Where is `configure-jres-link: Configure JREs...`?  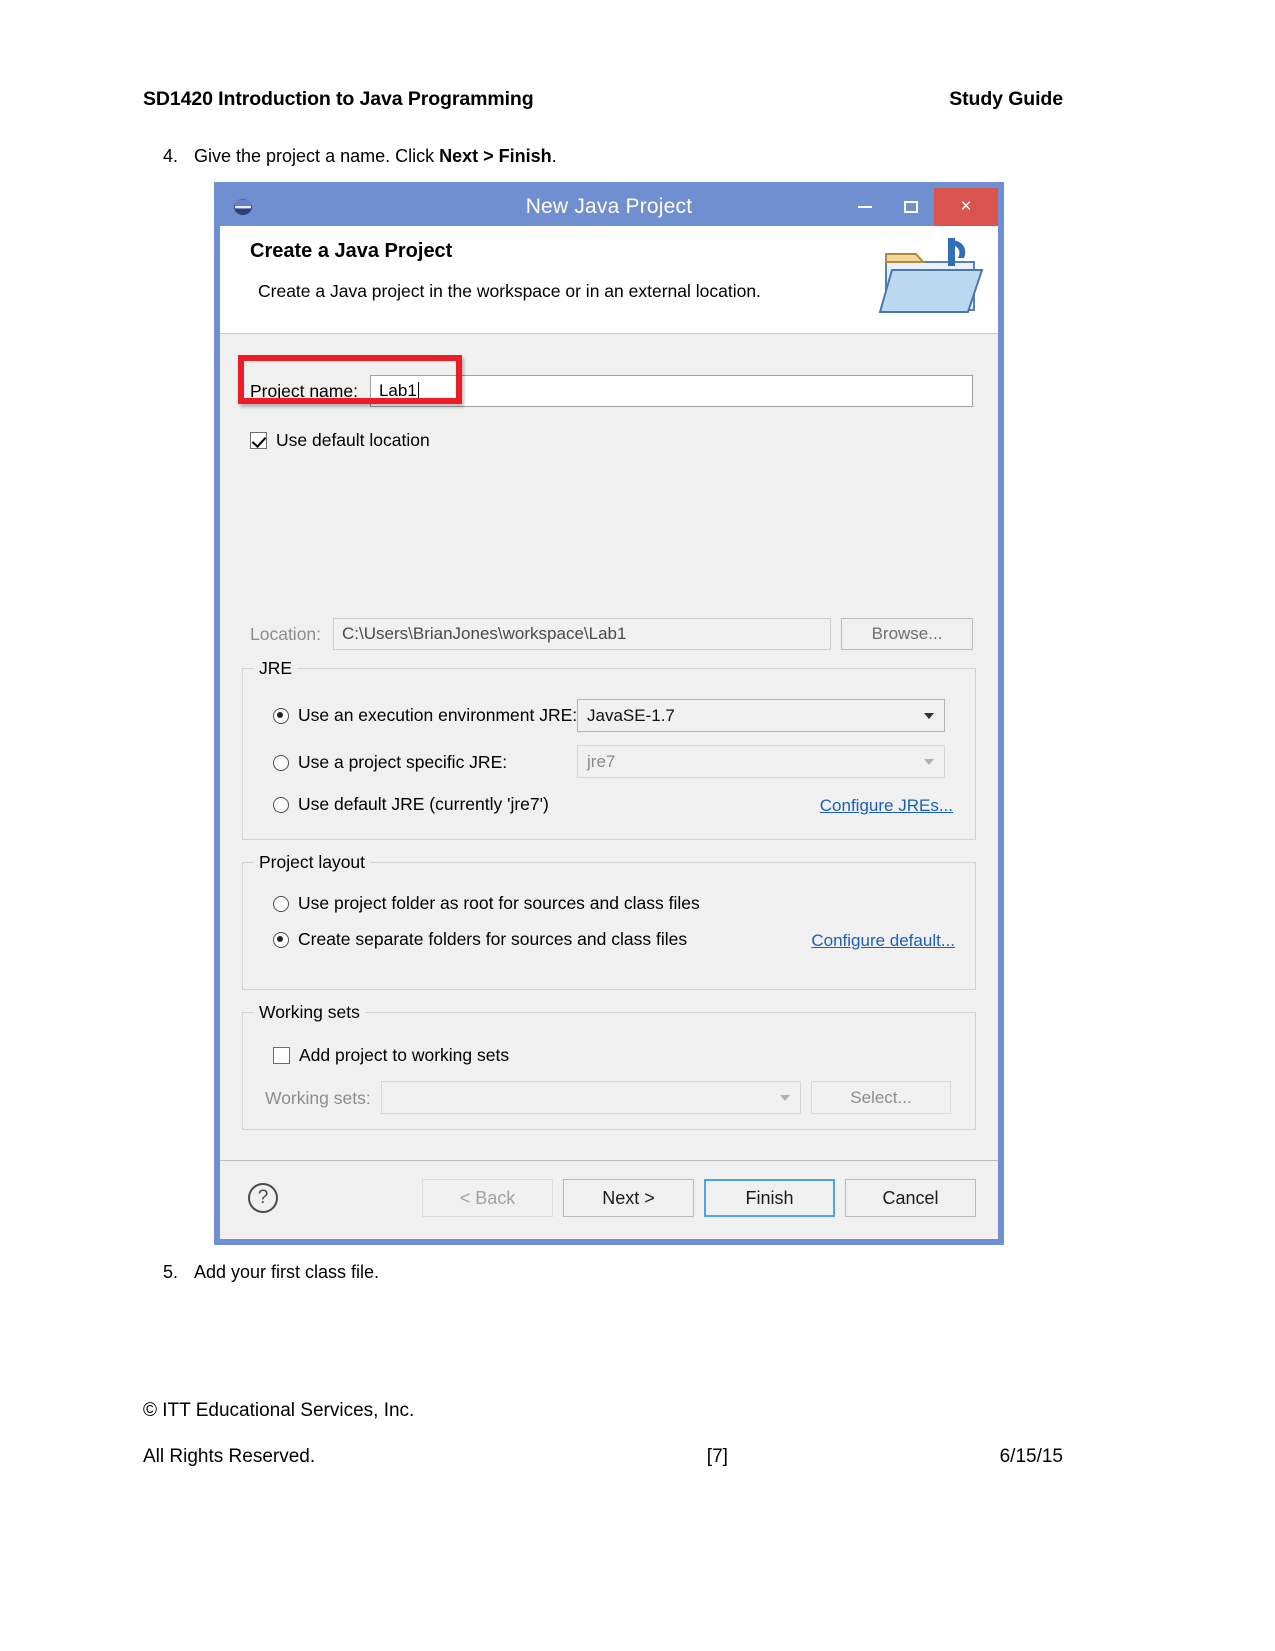 configure-jres-link: Configure JREs... is located at coordinates (886, 806).